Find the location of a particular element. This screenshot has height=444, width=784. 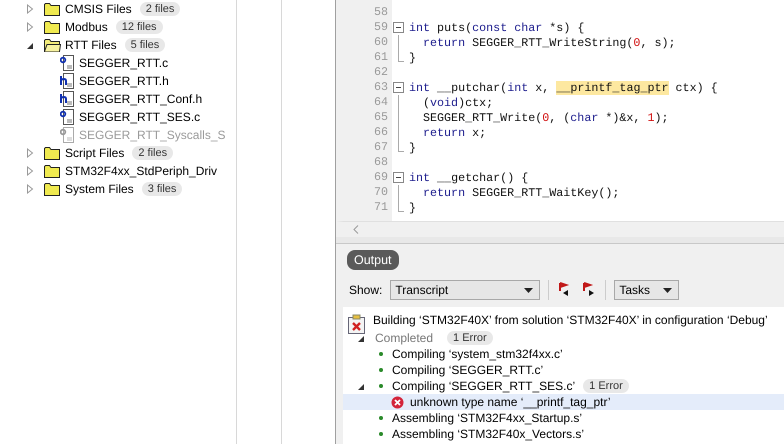

code-line: return SEGGER_RTT_WaitKey(); is located at coordinates (521, 193).